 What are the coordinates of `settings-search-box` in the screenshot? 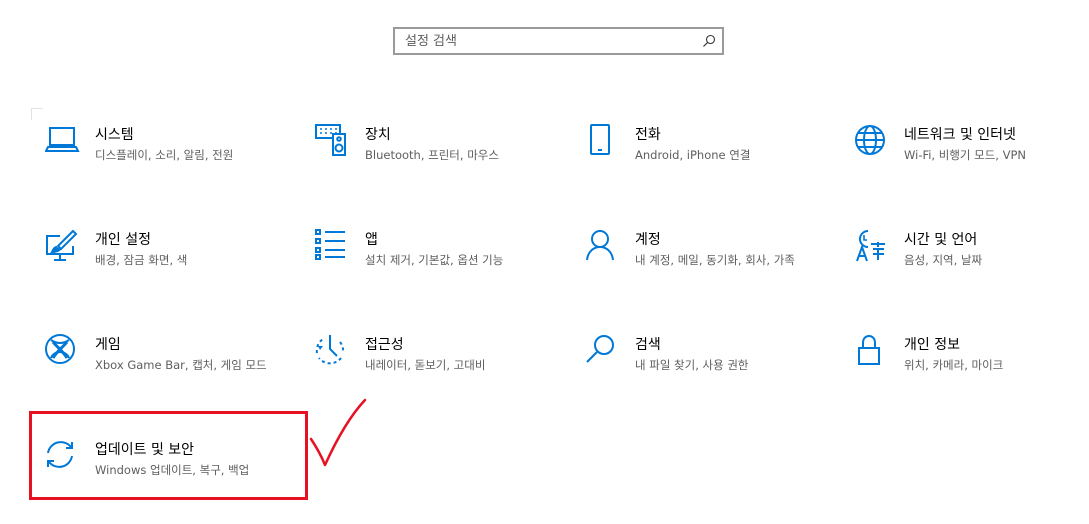 It's located at (558, 41).